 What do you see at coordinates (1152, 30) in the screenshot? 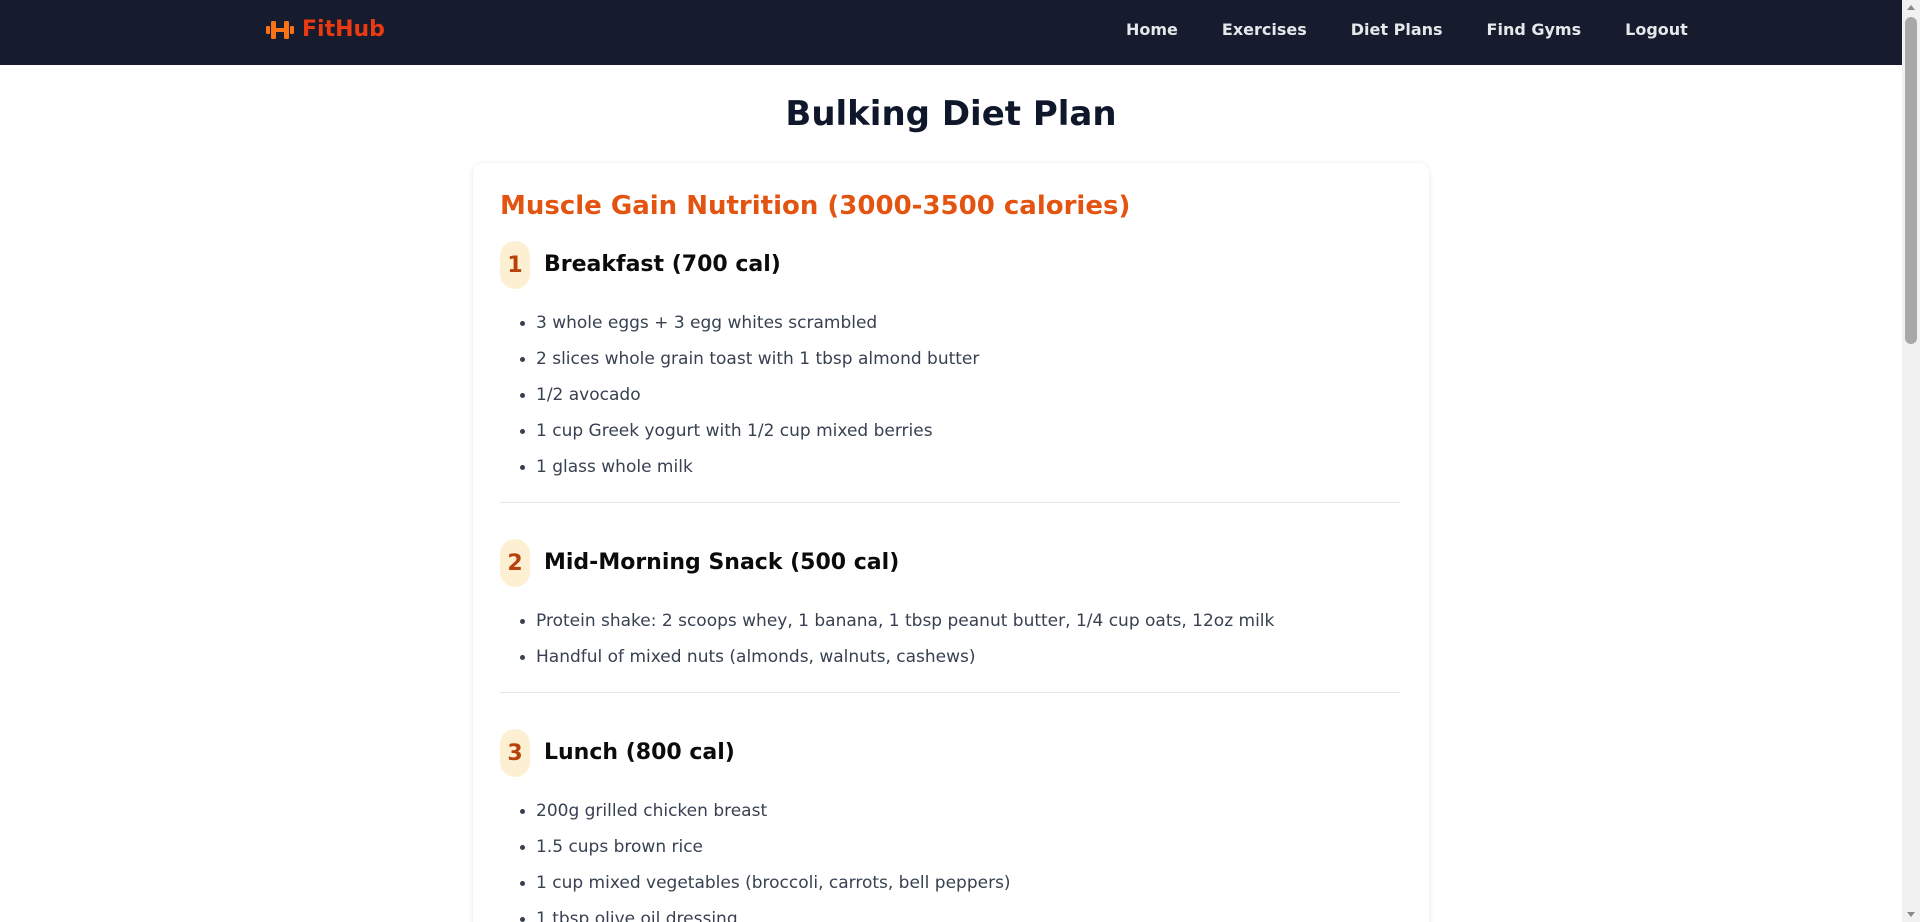
I see `nav-link-home: Home` at bounding box center [1152, 30].